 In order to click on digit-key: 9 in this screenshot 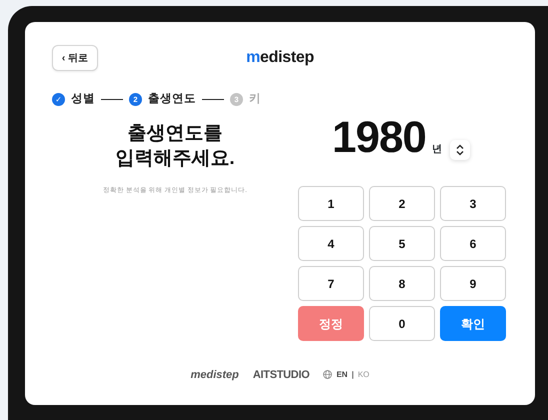, I will do `click(473, 284)`.